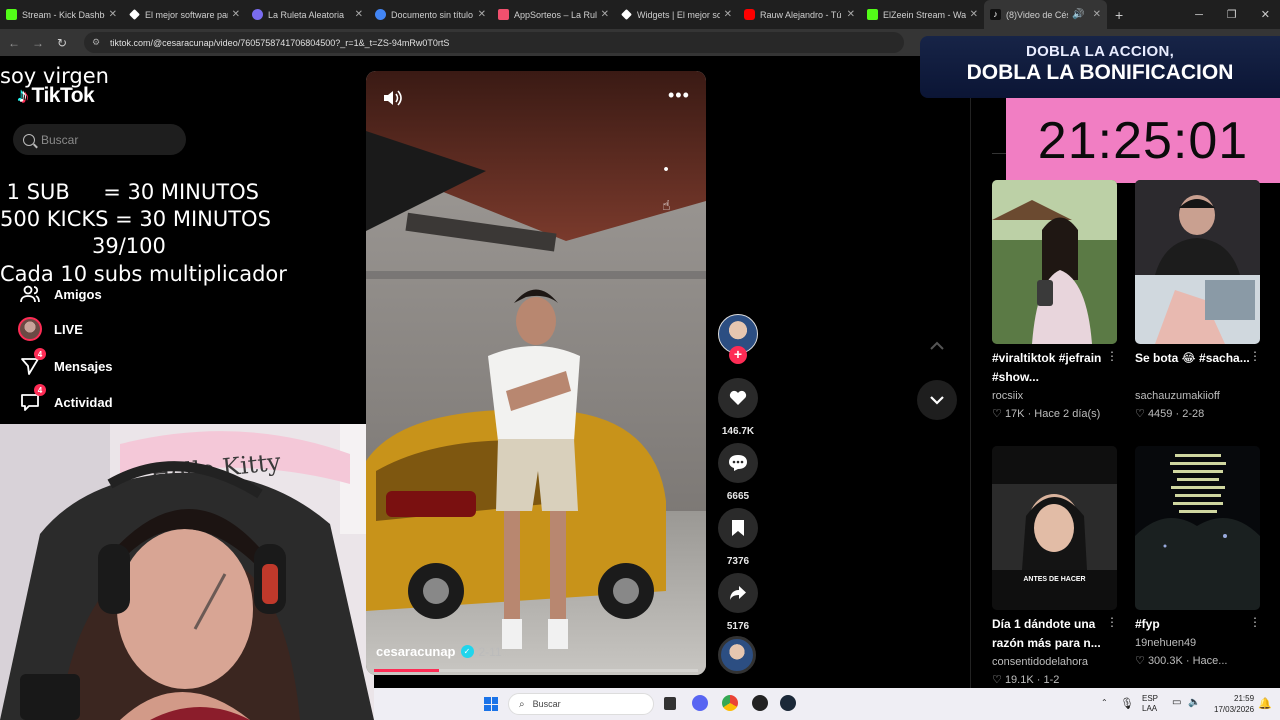 The height and width of the screenshot is (720, 1280). What do you see at coordinates (1234, 704) in the screenshot?
I see `clock: 21:59 17/03/2026` at bounding box center [1234, 704].